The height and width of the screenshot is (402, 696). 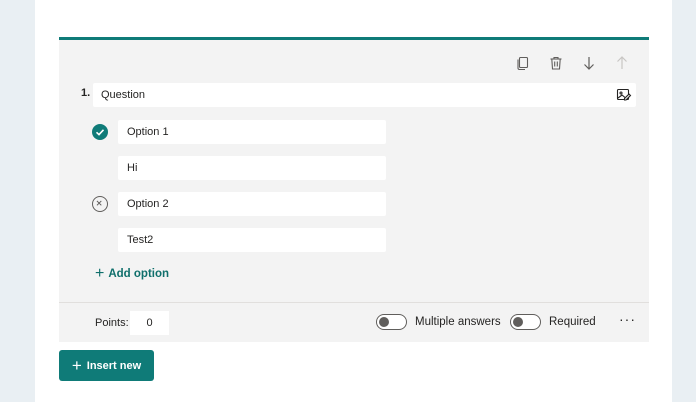 I want to click on incorrect-answer-marker, so click(x=100, y=204).